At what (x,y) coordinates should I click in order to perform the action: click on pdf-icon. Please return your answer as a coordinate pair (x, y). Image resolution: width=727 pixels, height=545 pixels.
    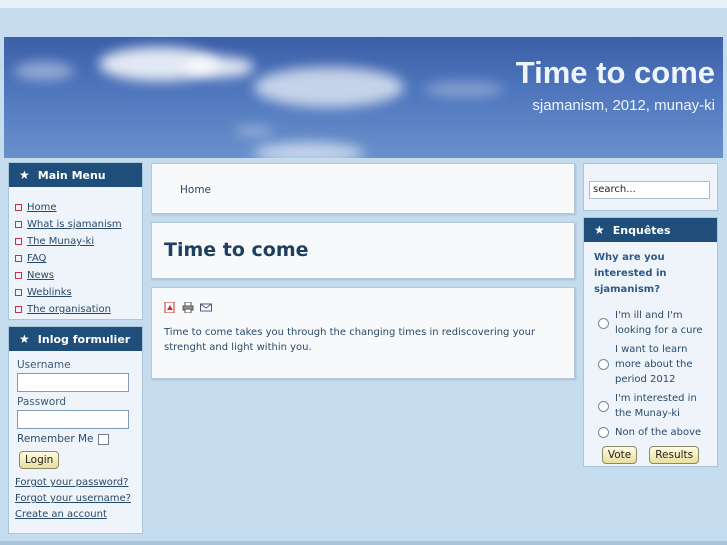
    Looking at the image, I should click on (170, 307).